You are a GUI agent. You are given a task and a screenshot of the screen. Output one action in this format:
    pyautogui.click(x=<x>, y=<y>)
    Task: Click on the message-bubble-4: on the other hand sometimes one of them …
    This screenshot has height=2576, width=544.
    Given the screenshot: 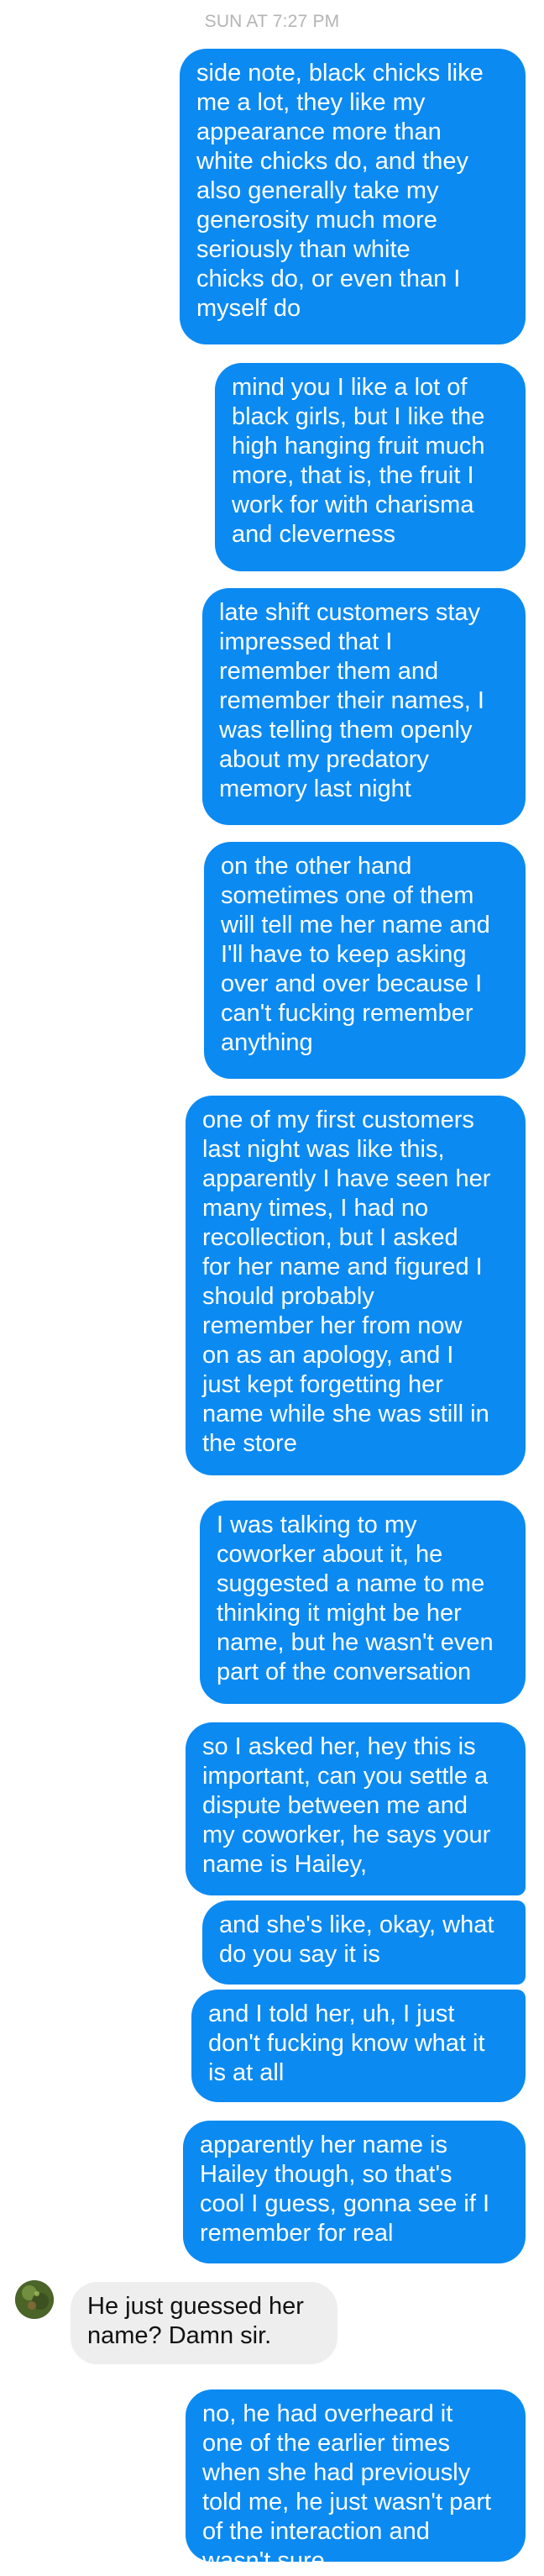 What is the action you would take?
    pyautogui.click(x=365, y=961)
    